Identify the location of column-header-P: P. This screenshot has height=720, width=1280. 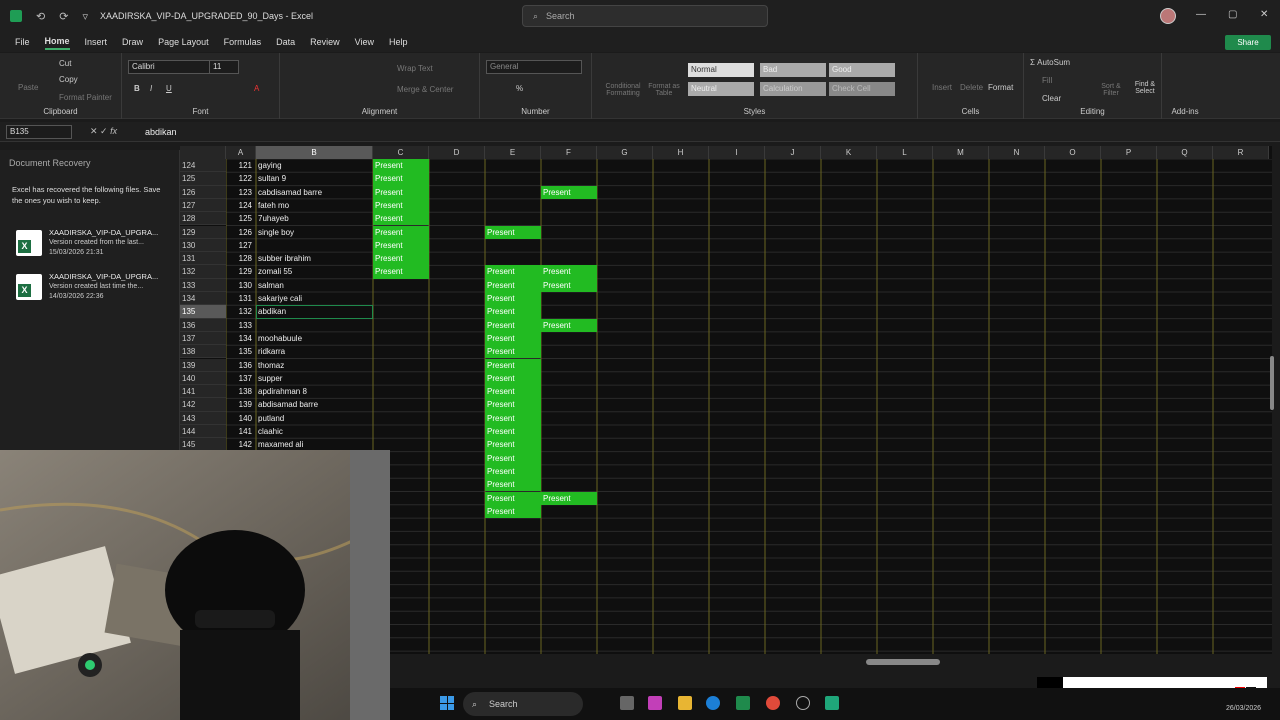
(1129, 152).